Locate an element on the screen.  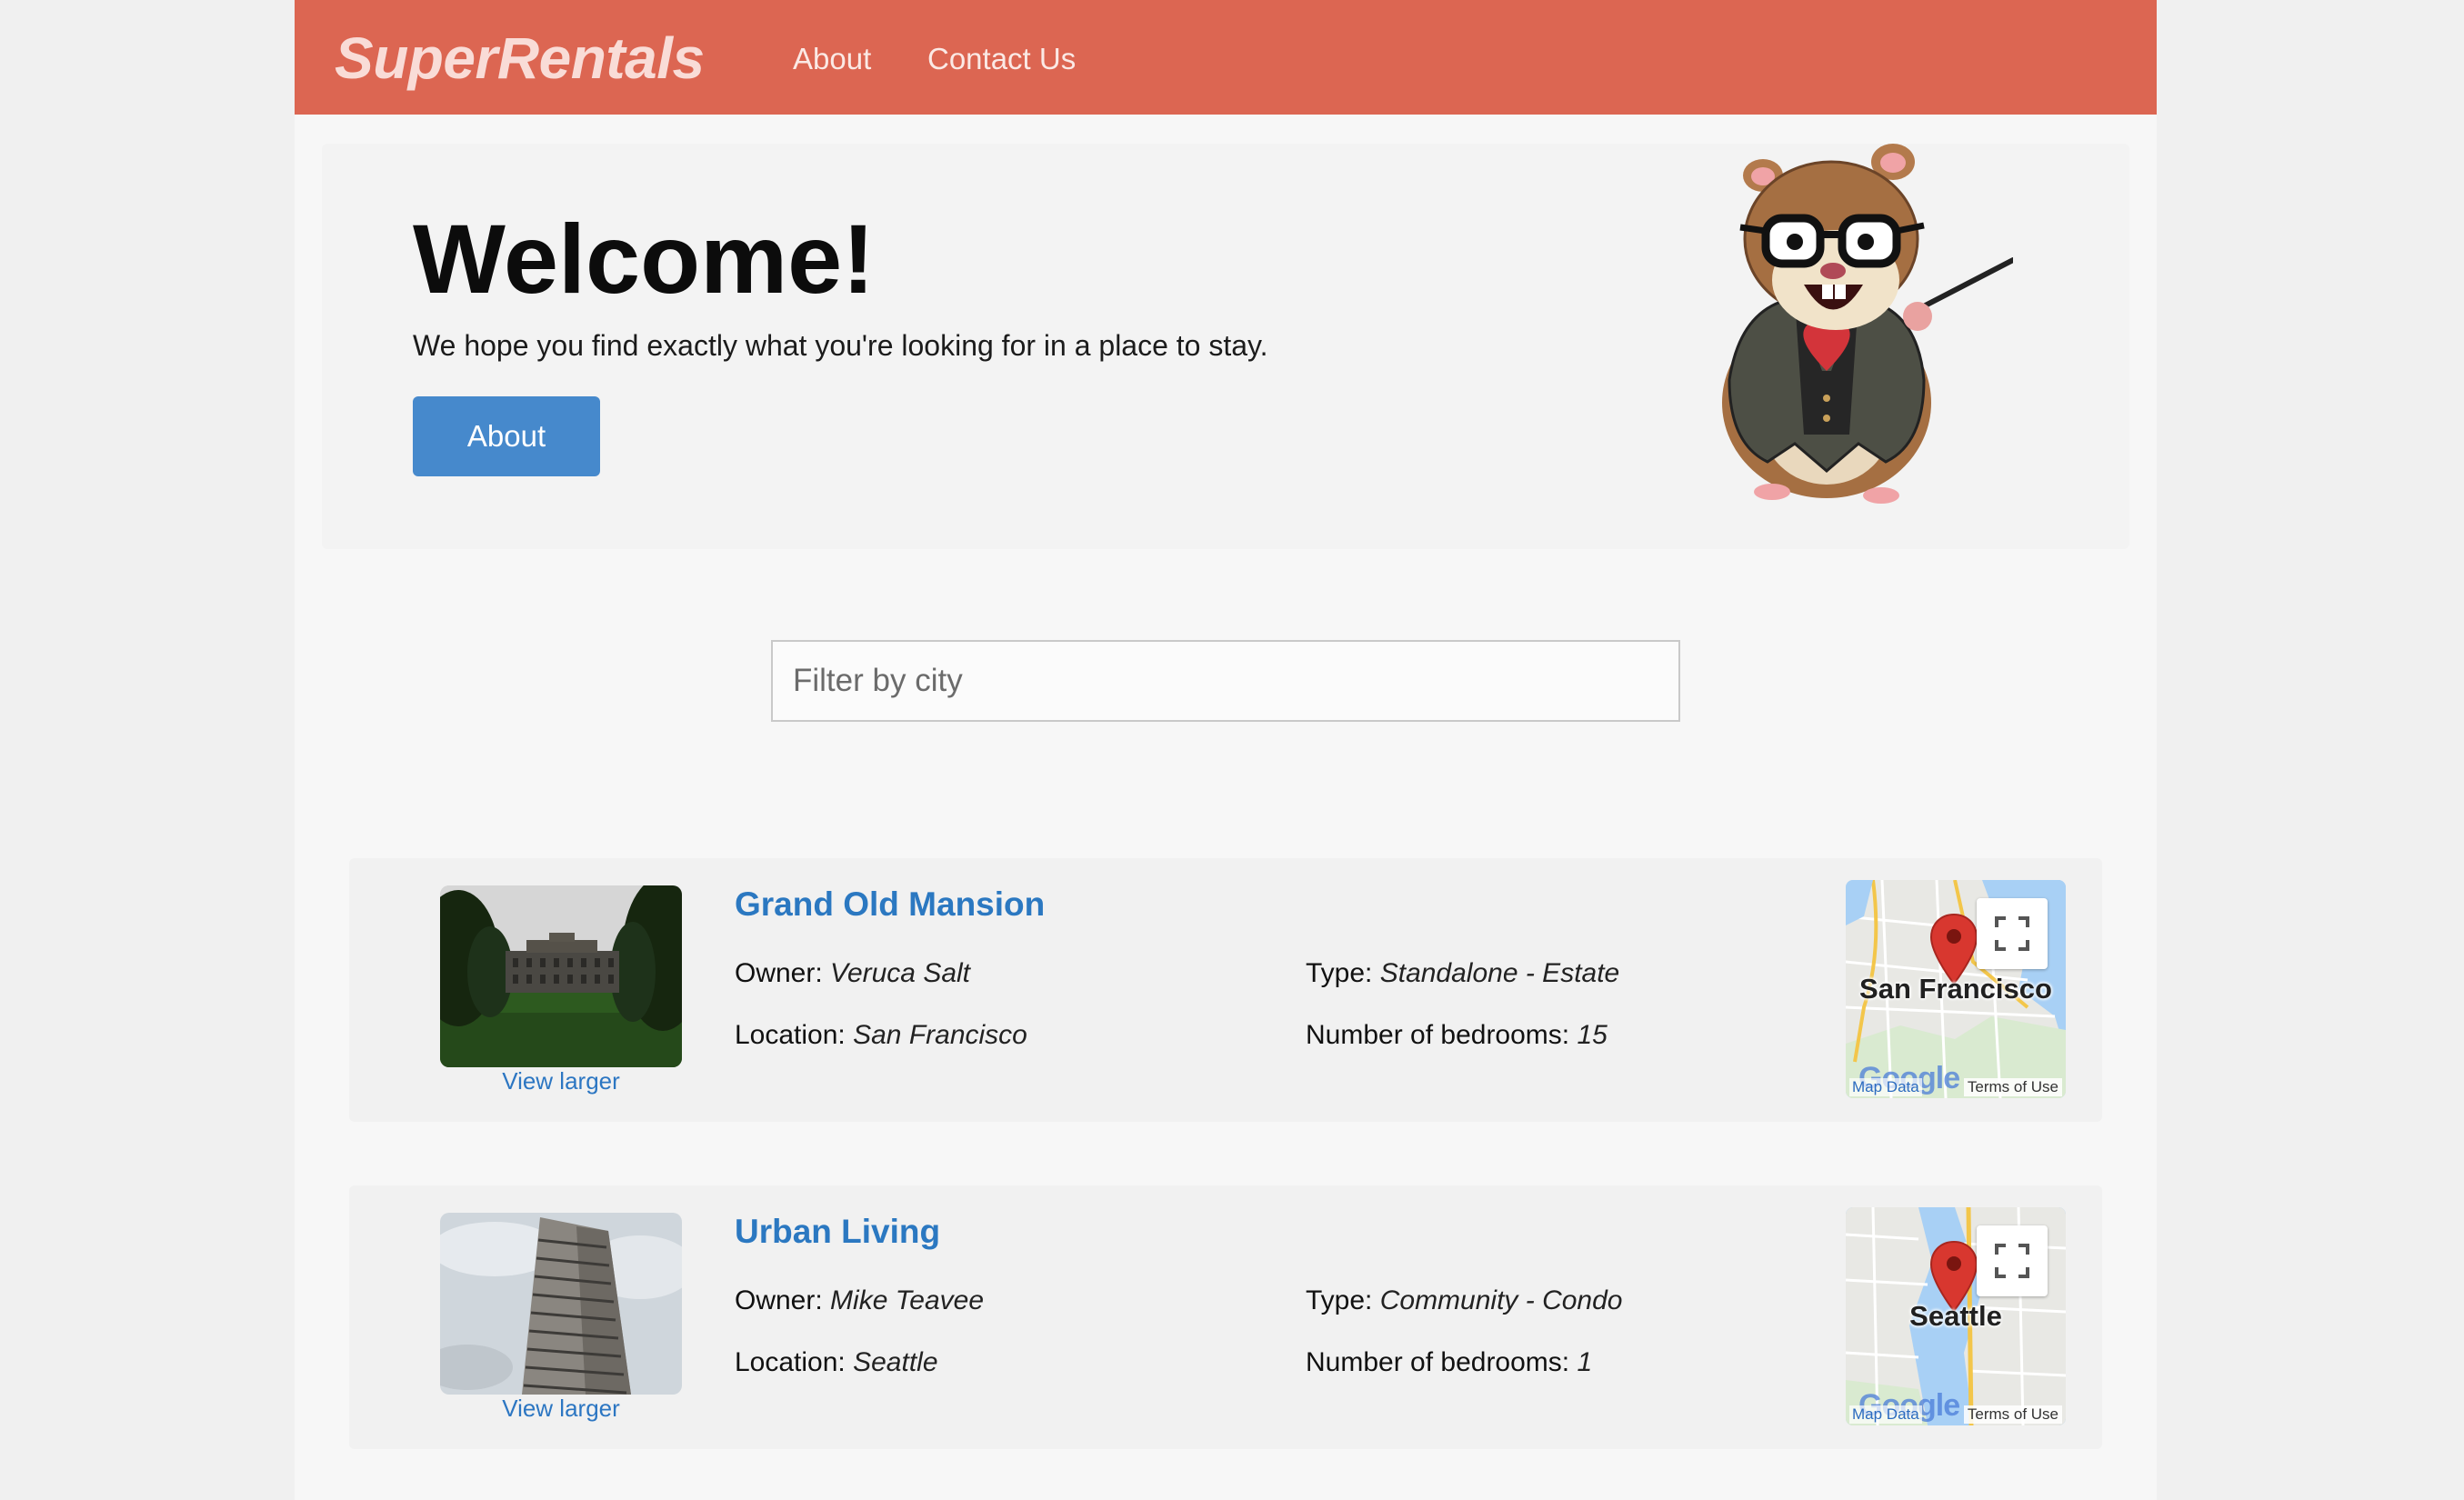
rental-owner: Owner: Mike Teavee is located at coordinates (860, 1301).